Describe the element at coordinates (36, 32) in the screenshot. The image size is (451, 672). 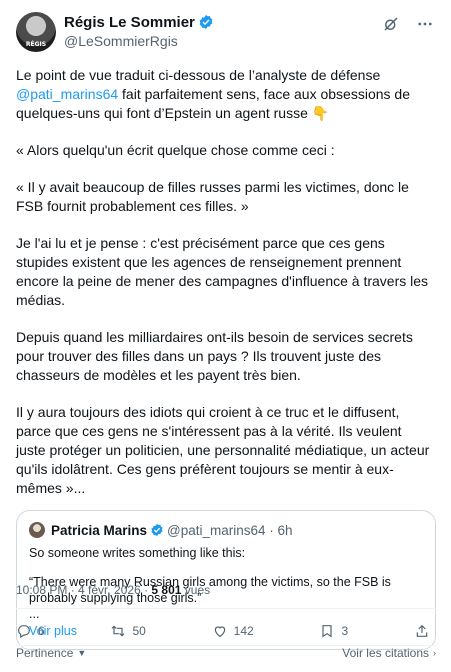
I see `author-avatar: RÉGIS` at that location.